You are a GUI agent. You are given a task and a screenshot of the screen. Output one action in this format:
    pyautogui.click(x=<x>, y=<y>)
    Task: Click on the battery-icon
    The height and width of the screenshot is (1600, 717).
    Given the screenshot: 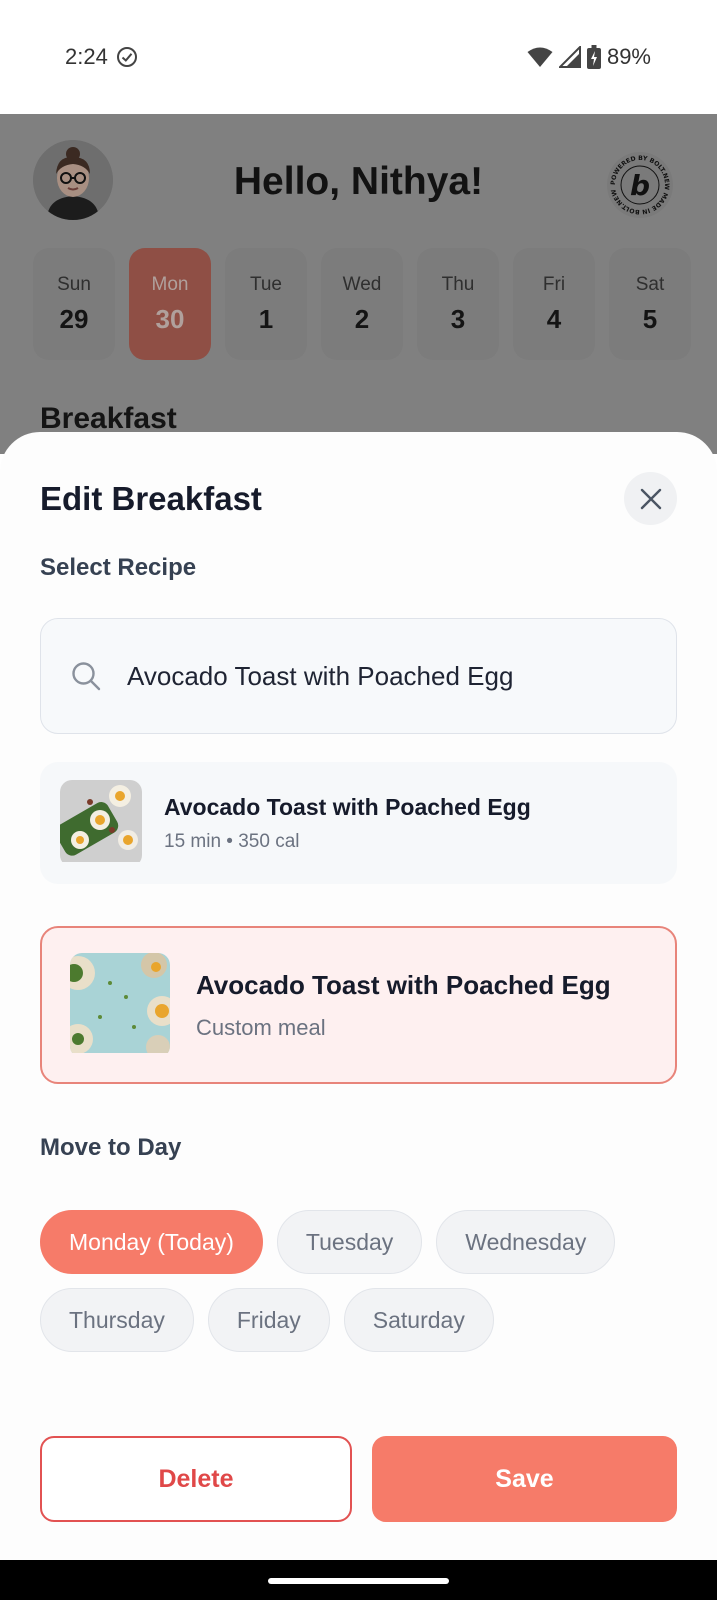 What is the action you would take?
    pyautogui.click(x=593, y=57)
    